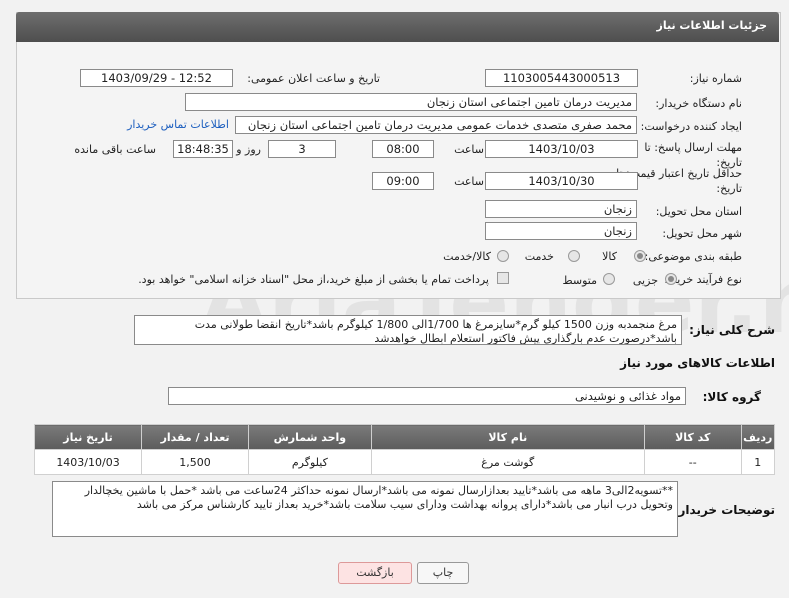 The image size is (789, 598). I want to click on reply-date-field: 1403/10/03, so click(561, 149).